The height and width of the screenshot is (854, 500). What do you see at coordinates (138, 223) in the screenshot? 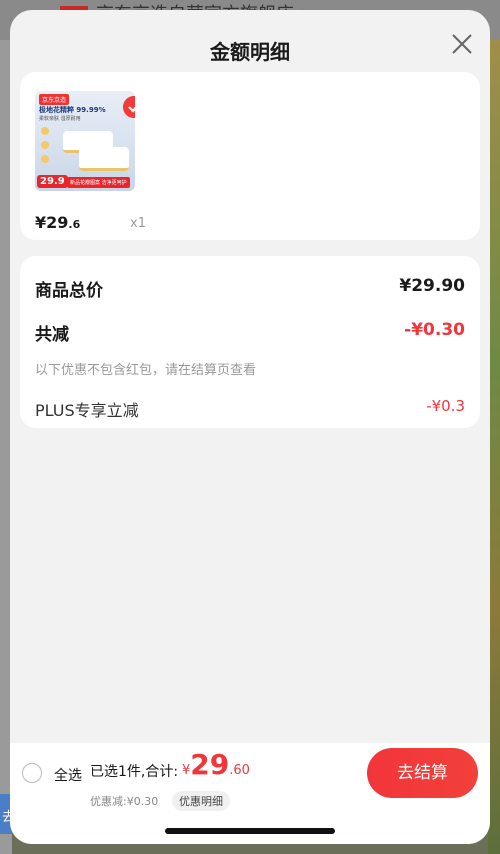
I see `product-quantity: x1` at bounding box center [138, 223].